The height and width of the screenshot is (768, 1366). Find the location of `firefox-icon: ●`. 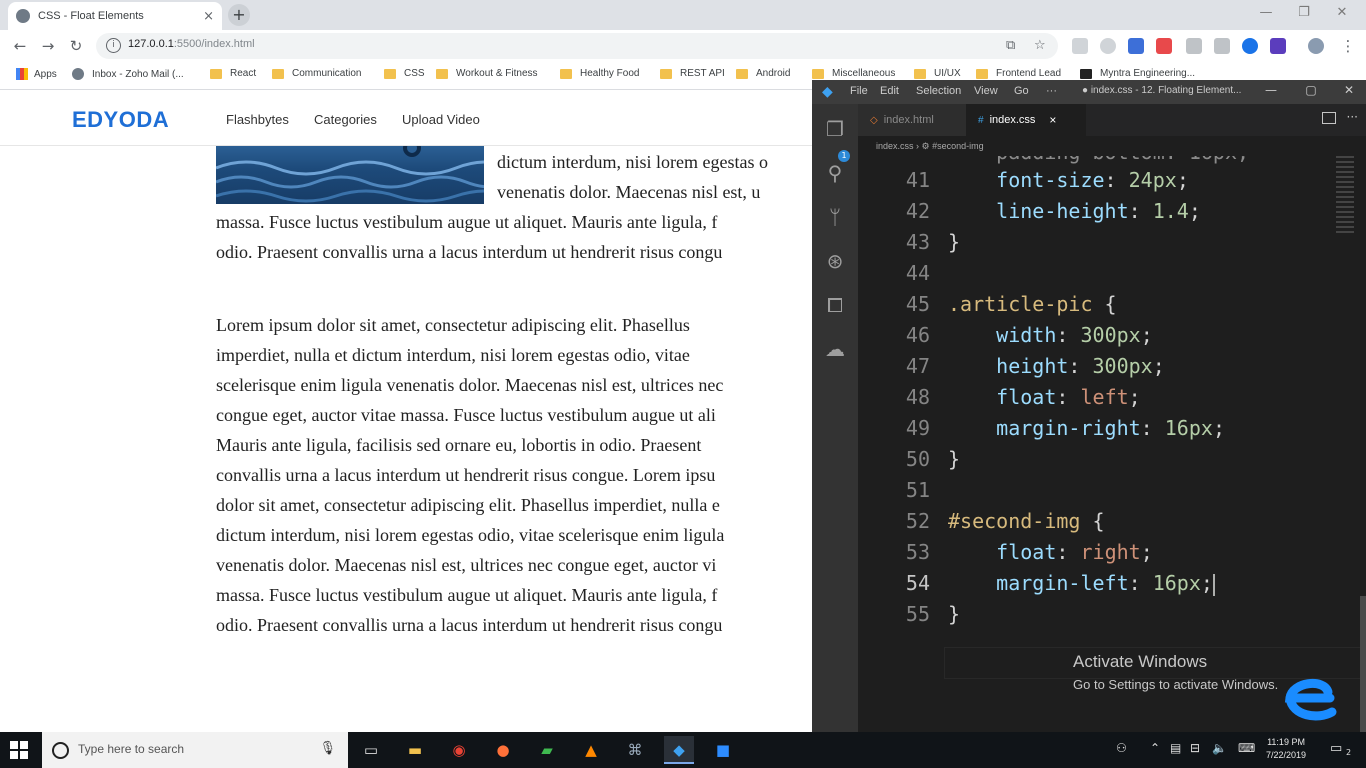

firefox-icon: ● is located at coordinates (503, 750).